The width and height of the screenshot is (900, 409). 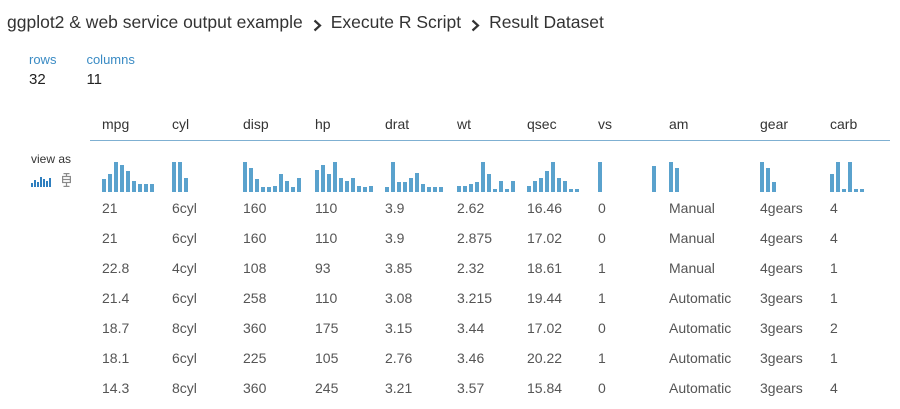 I want to click on column-histogram-gear, so click(x=790, y=176).